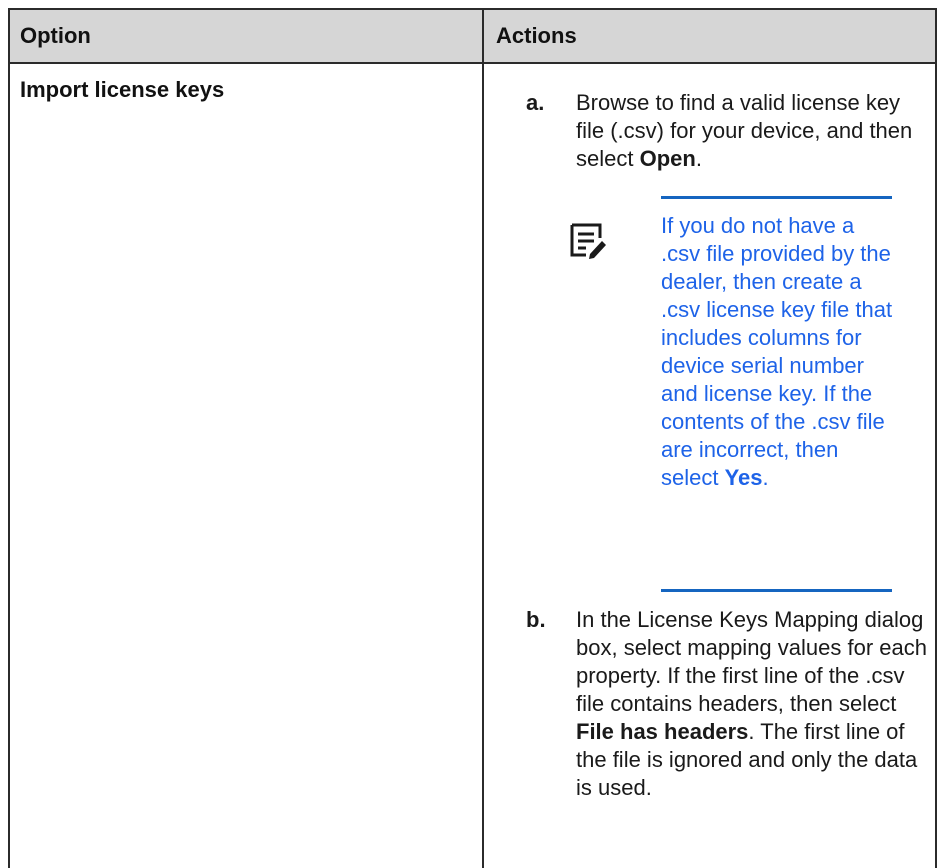 Image resolution: width=941 pixels, height=868 pixels. What do you see at coordinates (776, 590) in the screenshot?
I see `note-rule-bottom` at bounding box center [776, 590].